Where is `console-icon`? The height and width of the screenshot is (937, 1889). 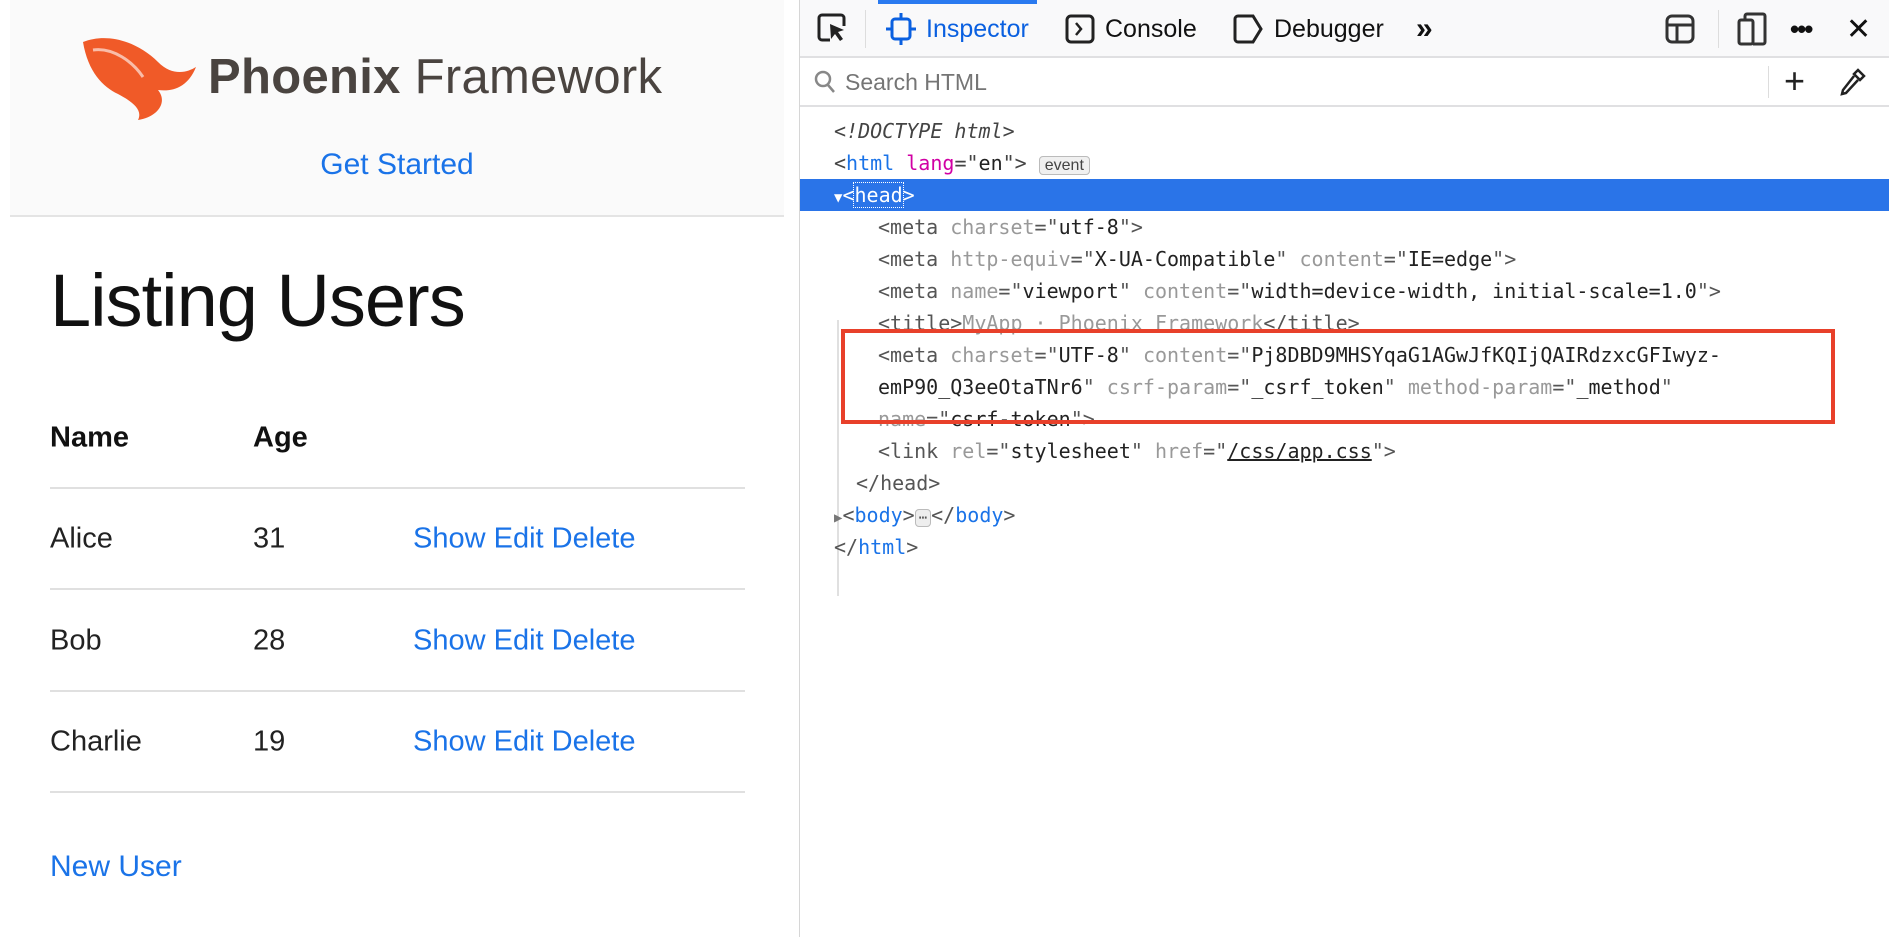 console-icon is located at coordinates (1080, 29).